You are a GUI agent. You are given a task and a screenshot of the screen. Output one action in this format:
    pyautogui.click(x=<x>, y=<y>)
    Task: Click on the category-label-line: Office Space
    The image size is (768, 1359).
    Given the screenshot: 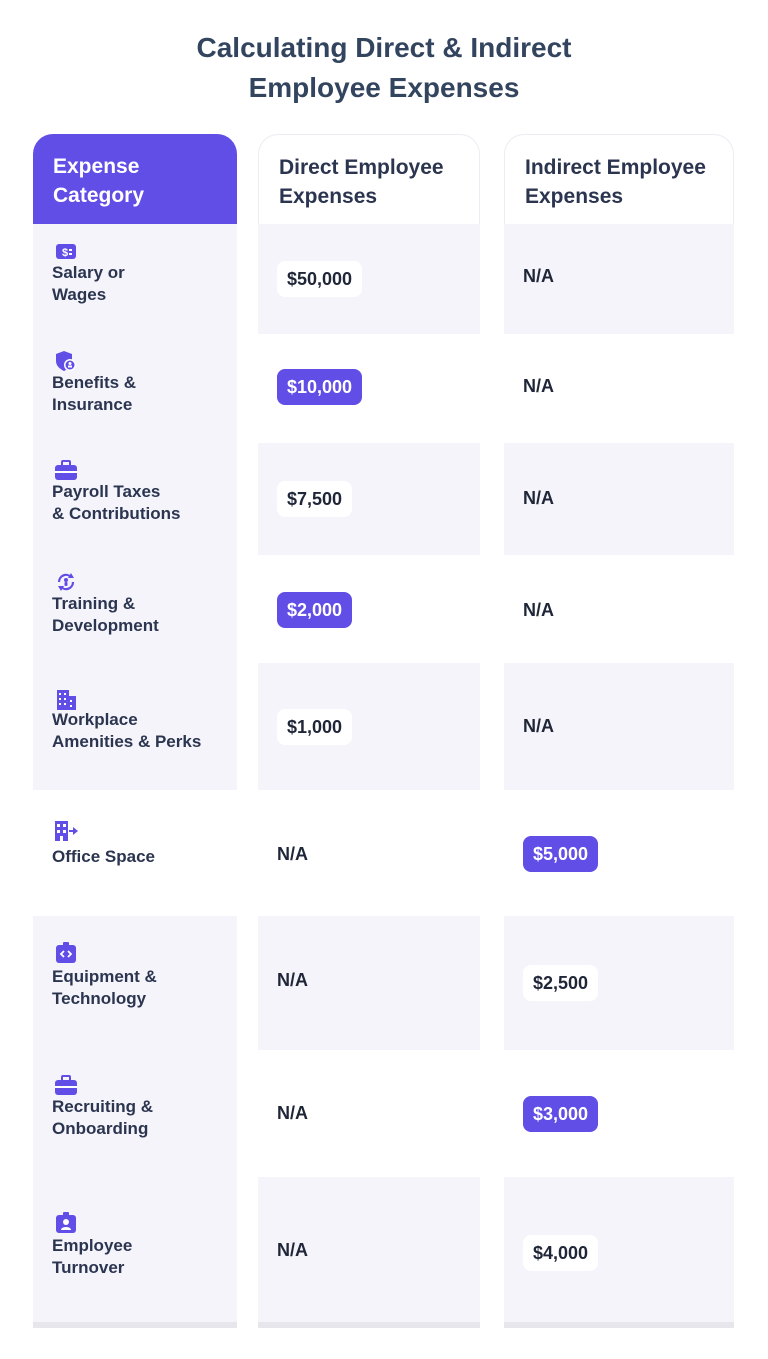 What is the action you would take?
    pyautogui.click(x=103, y=856)
    